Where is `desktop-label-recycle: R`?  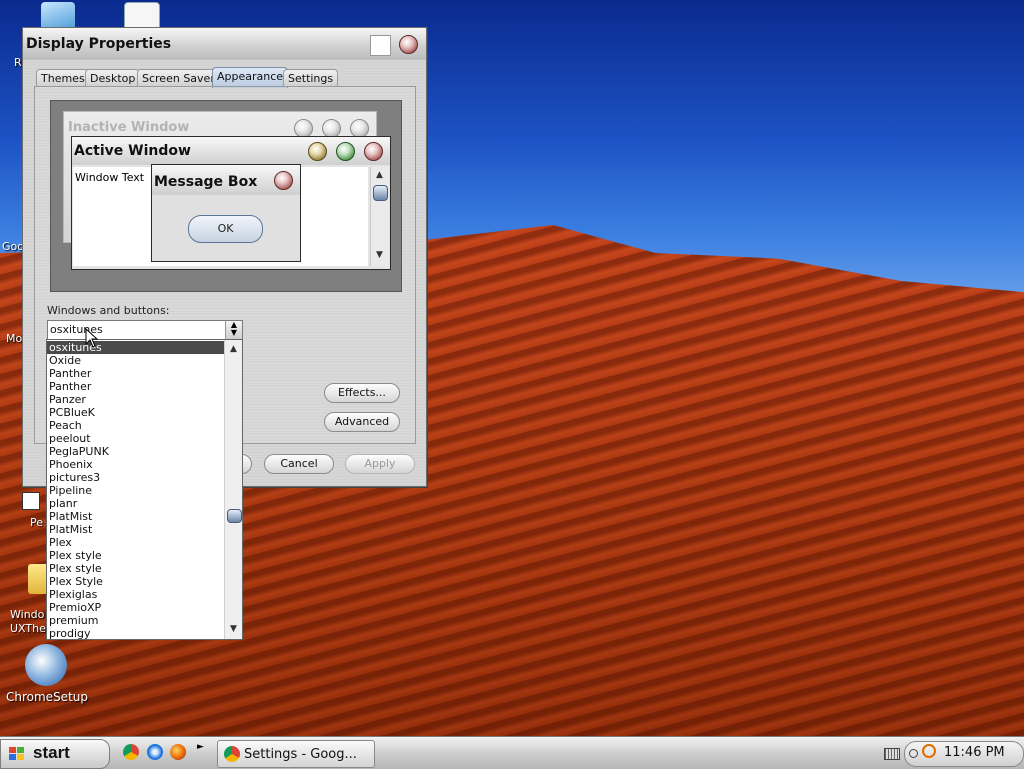
desktop-label-recycle: R is located at coordinates (18, 62).